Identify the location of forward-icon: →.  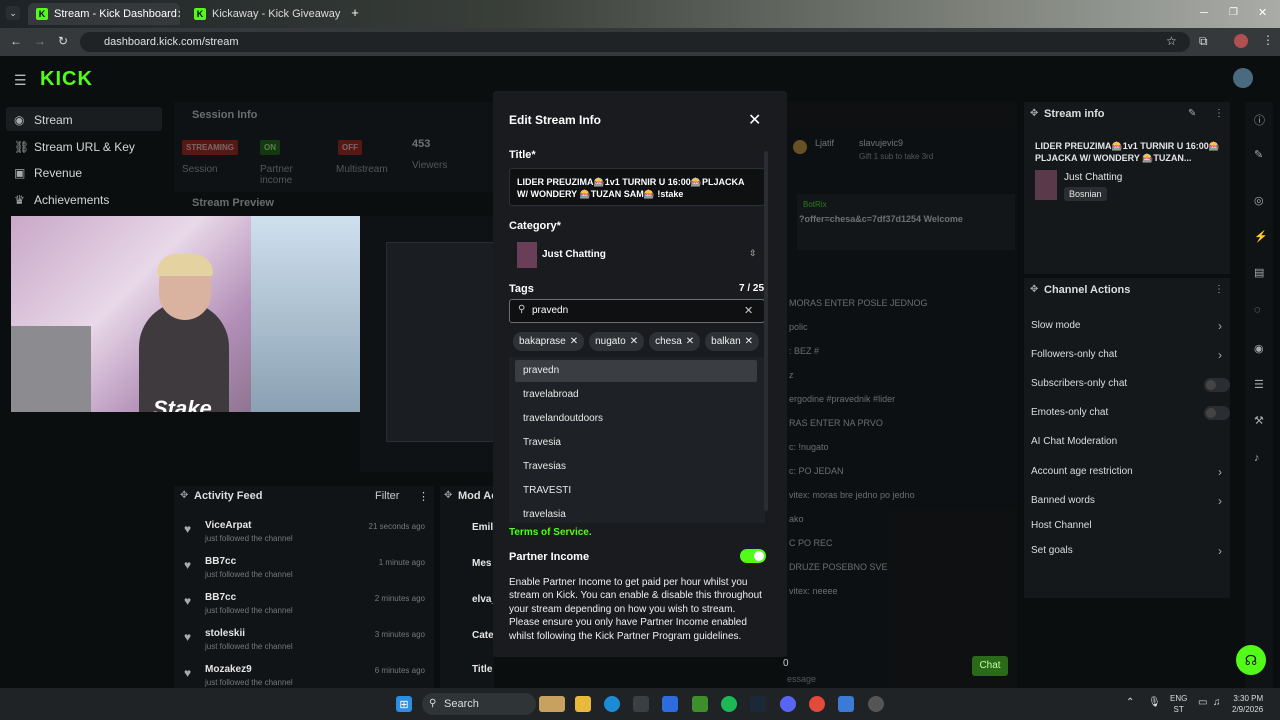
(40, 41).